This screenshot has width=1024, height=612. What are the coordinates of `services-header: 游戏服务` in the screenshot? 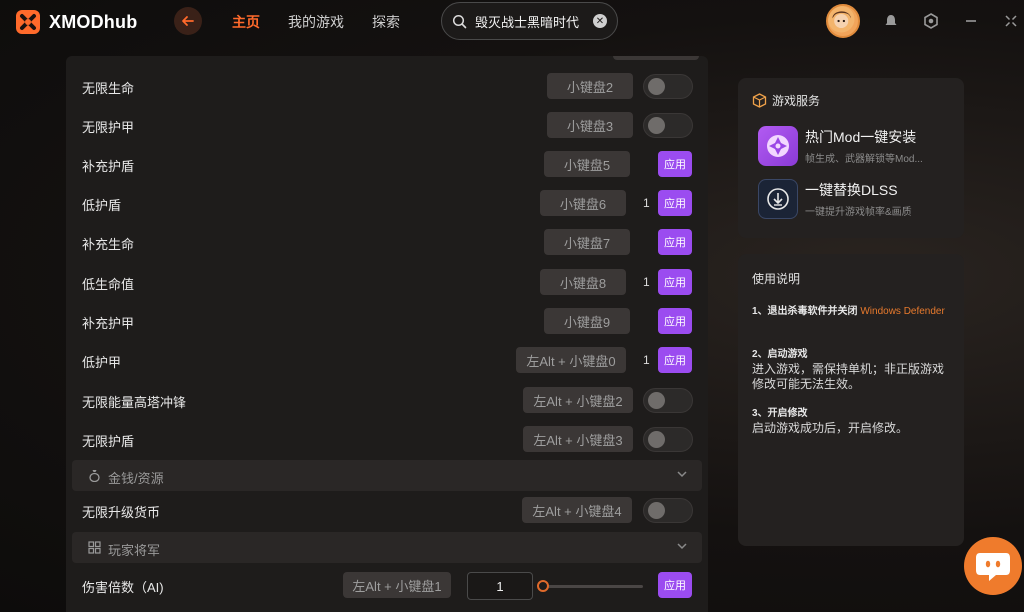 It's located at (786, 100).